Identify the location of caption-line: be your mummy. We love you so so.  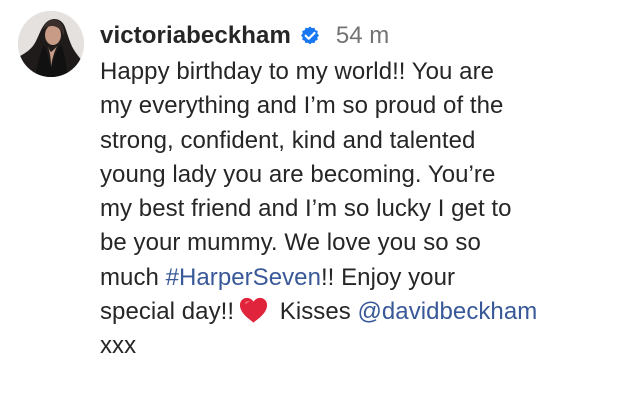
(290, 243).